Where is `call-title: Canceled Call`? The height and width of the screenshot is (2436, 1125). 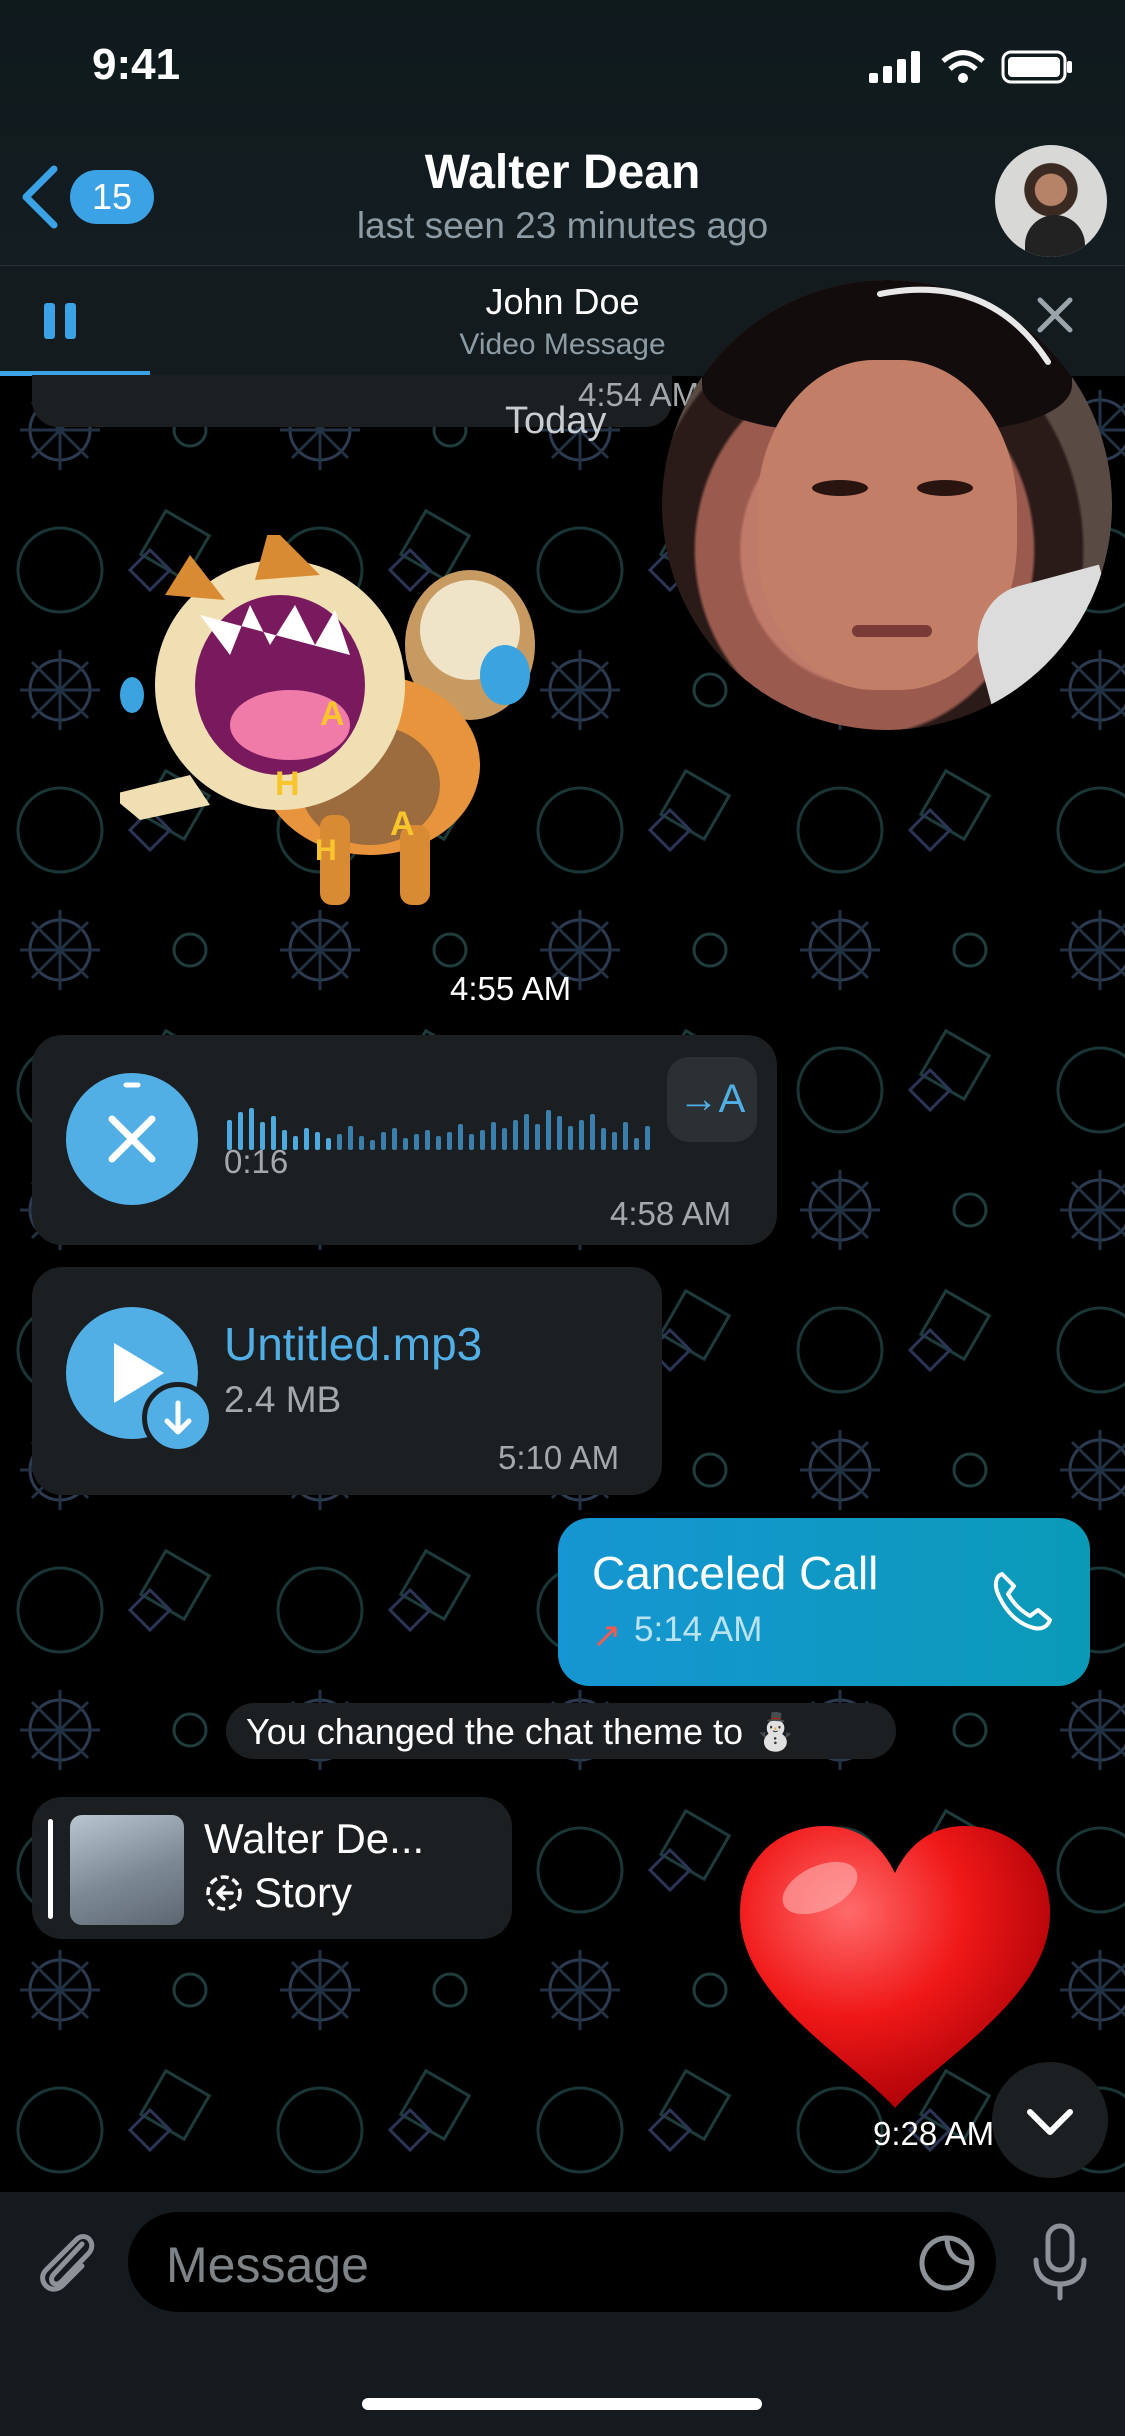
call-title: Canceled Call is located at coordinates (735, 1573).